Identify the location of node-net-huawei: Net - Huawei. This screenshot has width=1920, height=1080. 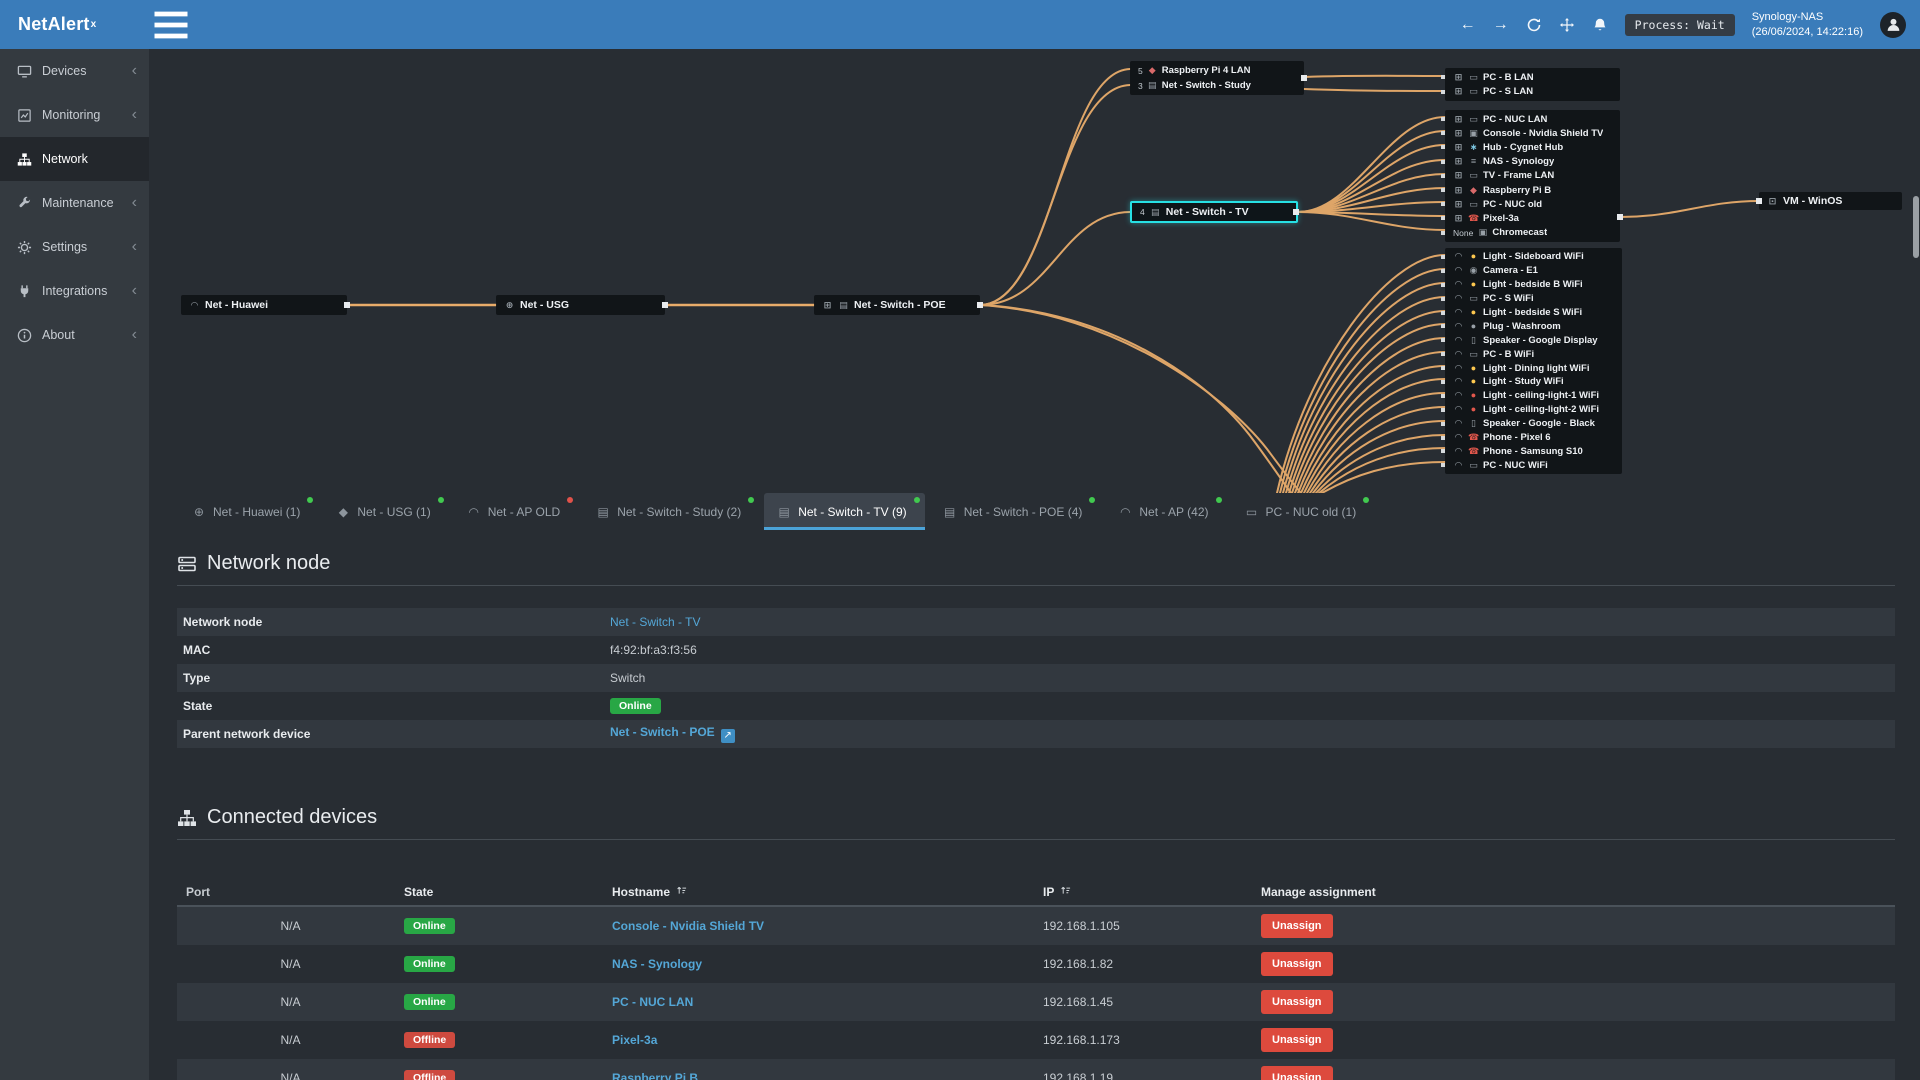
(264, 305).